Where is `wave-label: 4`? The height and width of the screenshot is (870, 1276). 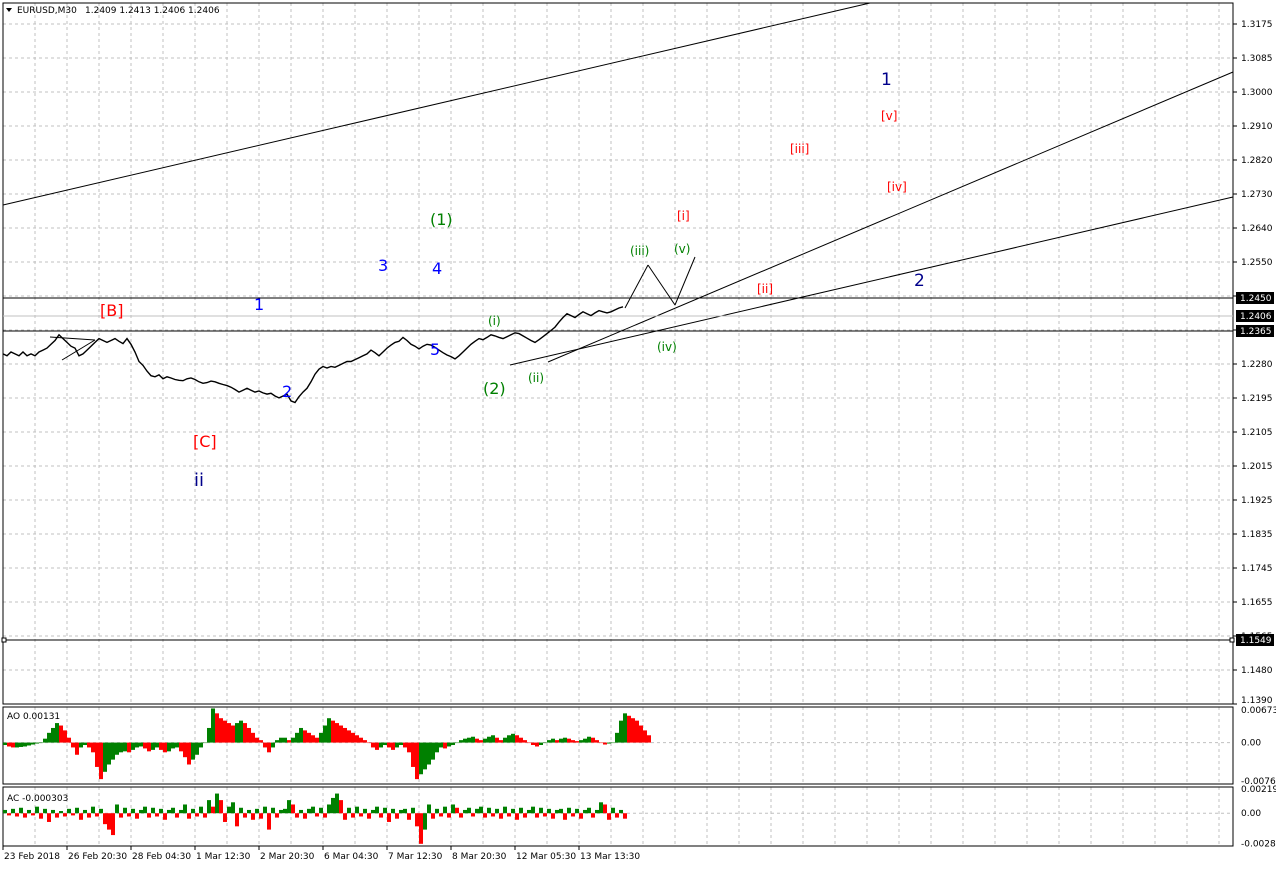
wave-label: 4 is located at coordinates (437, 268).